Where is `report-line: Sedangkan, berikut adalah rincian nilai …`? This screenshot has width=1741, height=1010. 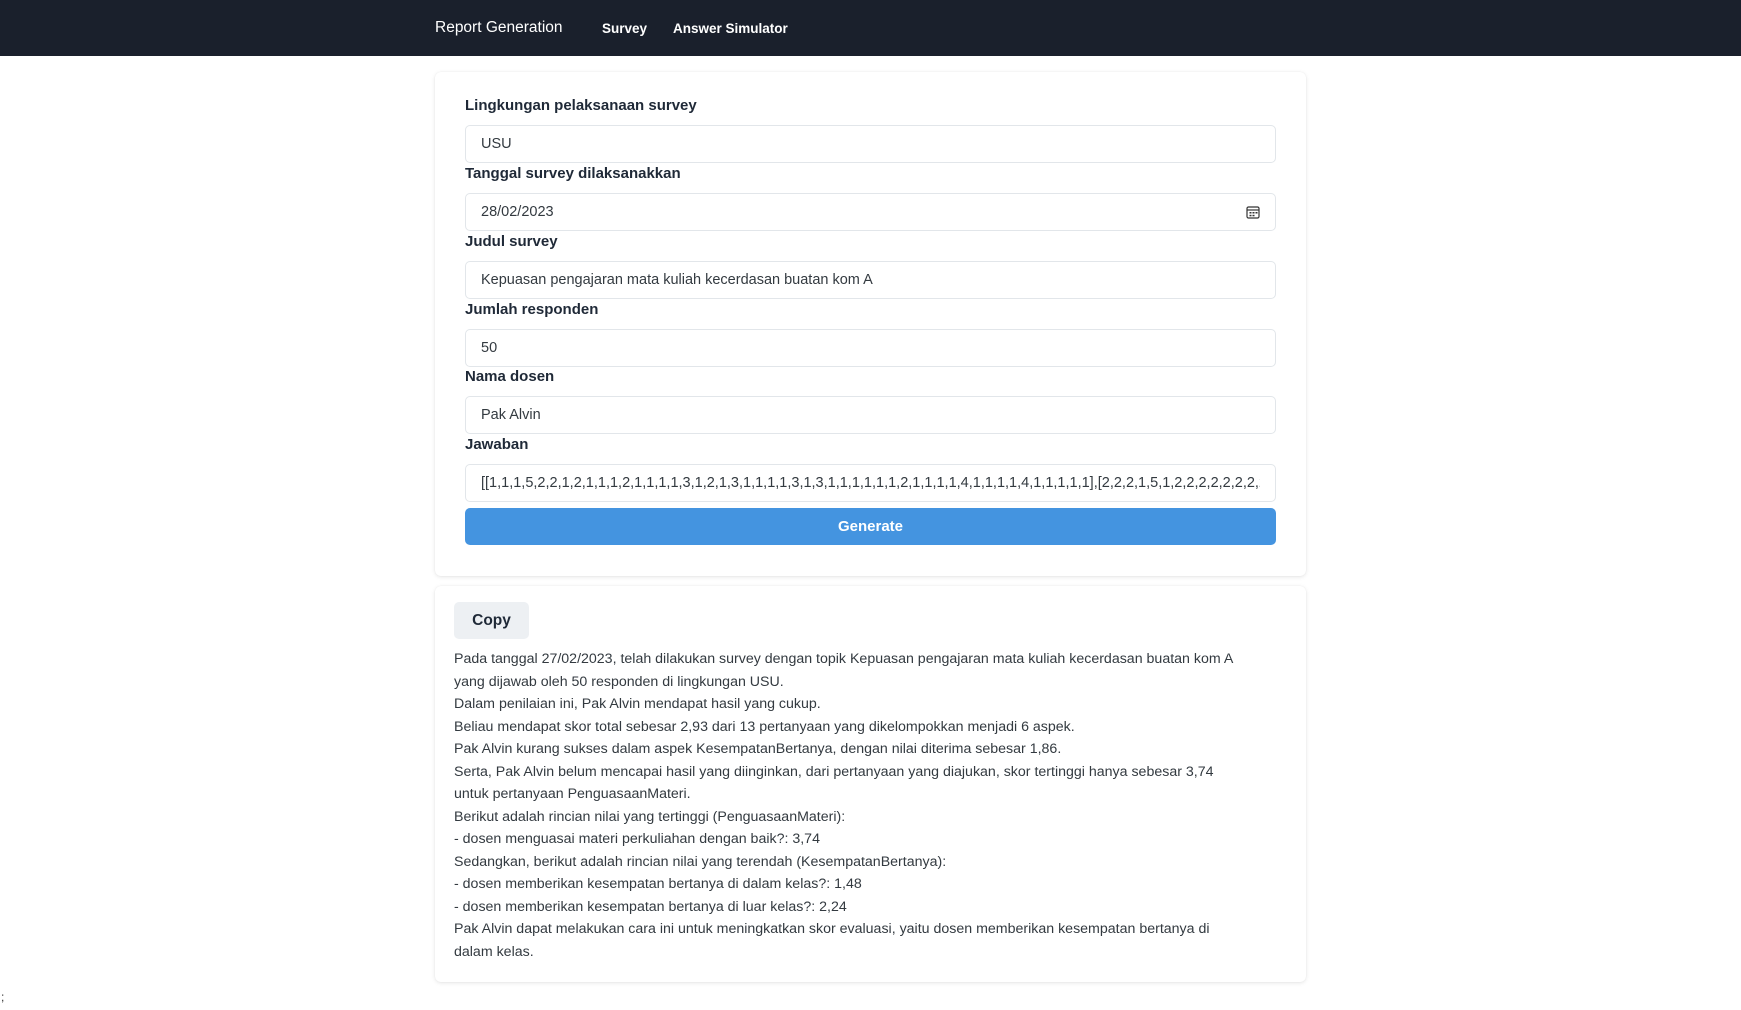 report-line: Sedangkan, berikut adalah rincian nilai … is located at coordinates (700, 861).